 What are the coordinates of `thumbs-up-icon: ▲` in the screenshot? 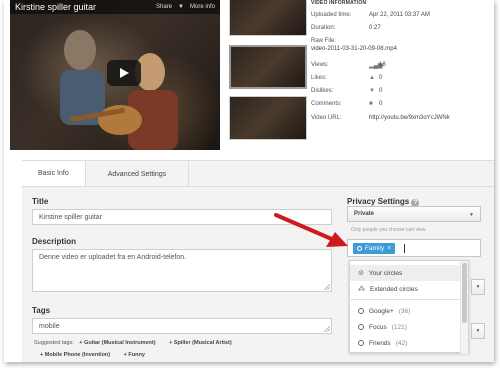 It's located at (372, 78).